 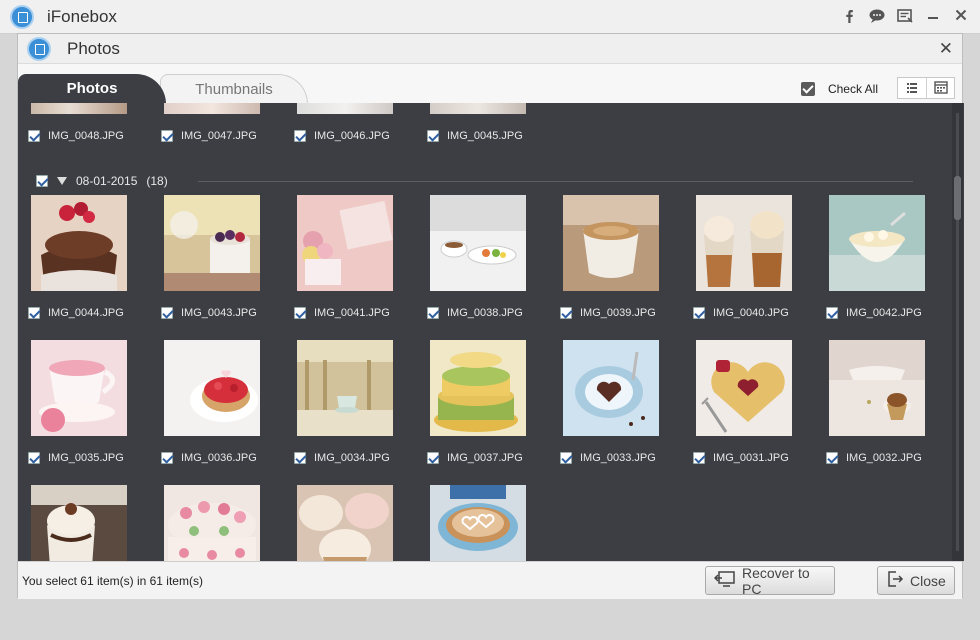 I want to click on recover-to-pc-button: Recover to PC, so click(x=770, y=580).